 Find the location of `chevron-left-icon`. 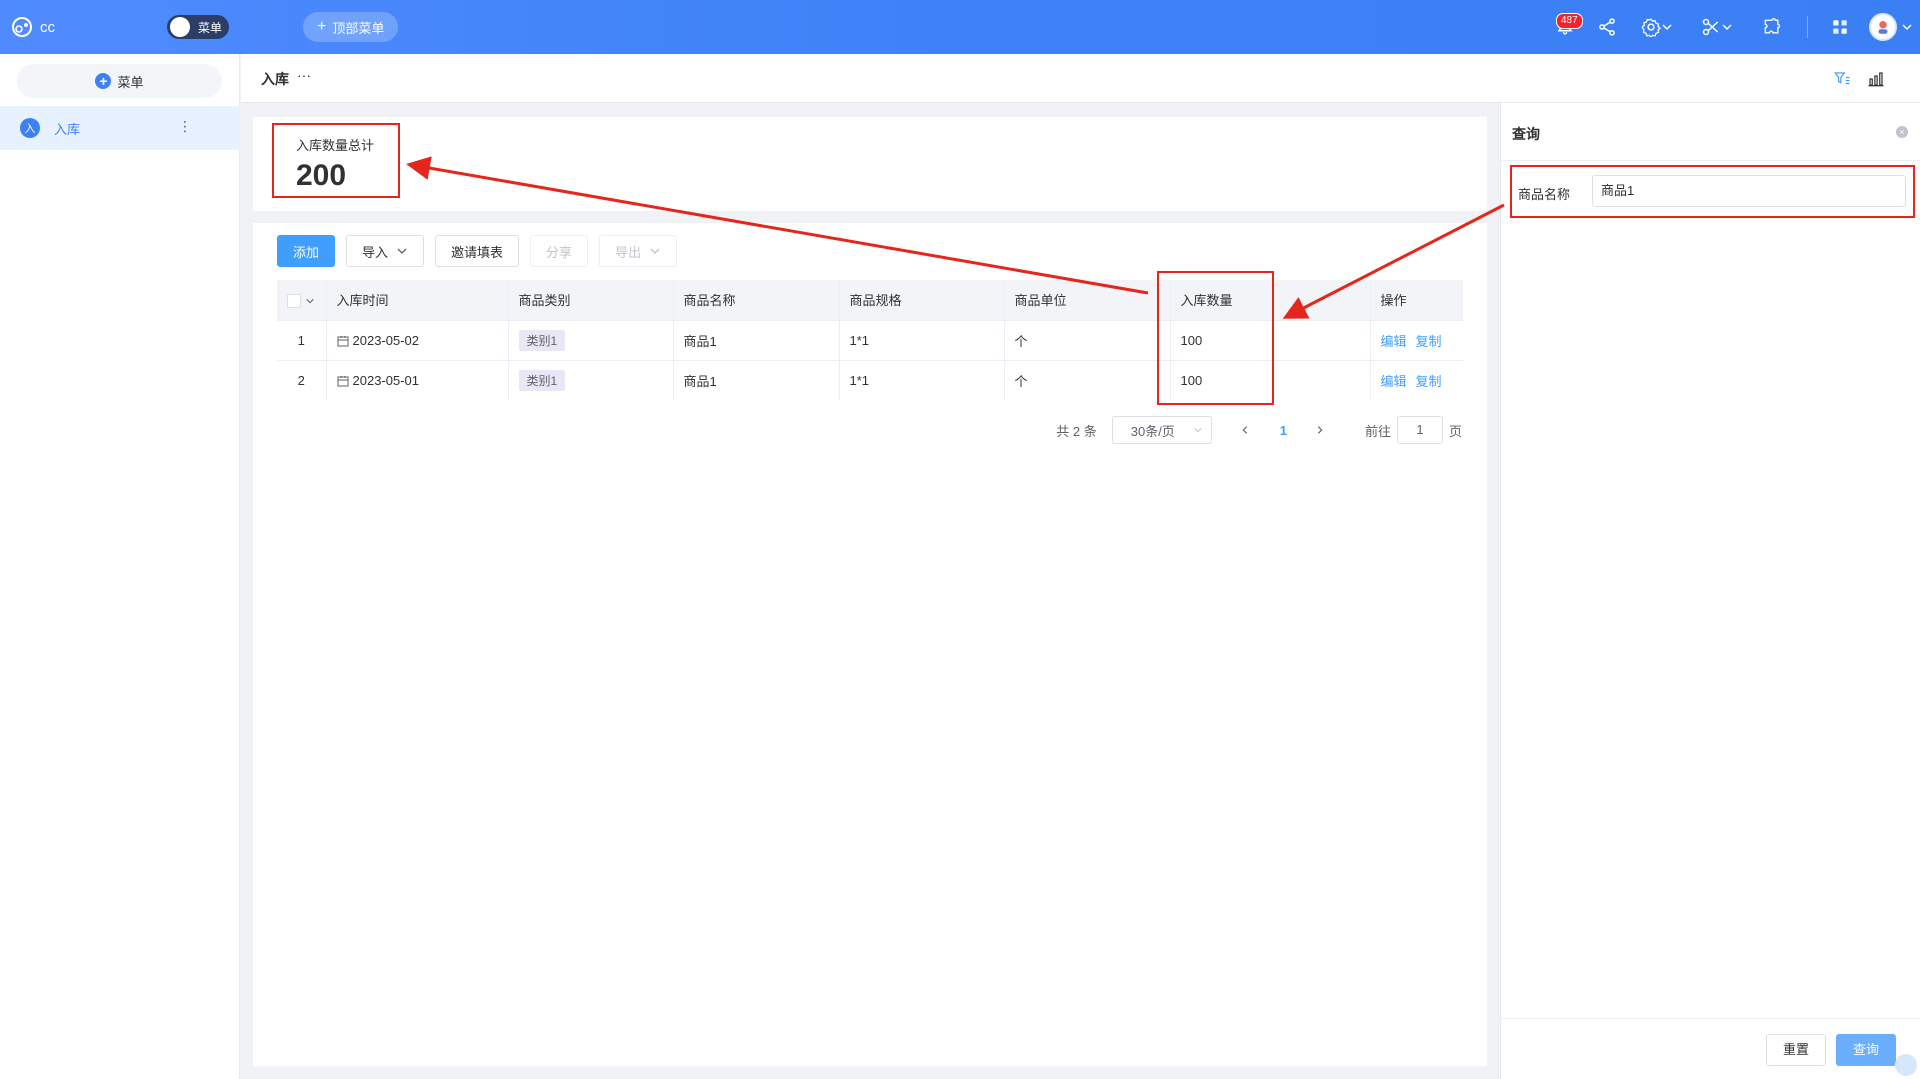

chevron-left-icon is located at coordinates (1244, 429).